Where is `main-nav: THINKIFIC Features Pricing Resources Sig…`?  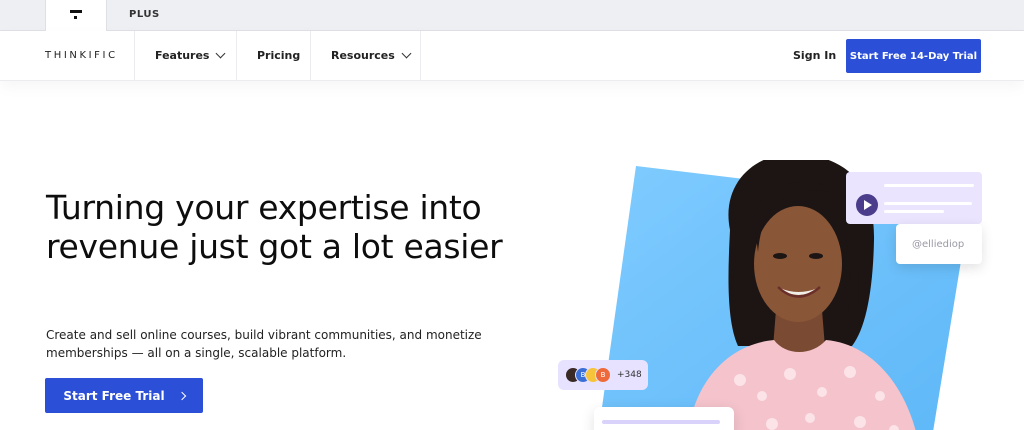 main-nav: THINKIFIC Features Pricing Resources Sig… is located at coordinates (512, 56).